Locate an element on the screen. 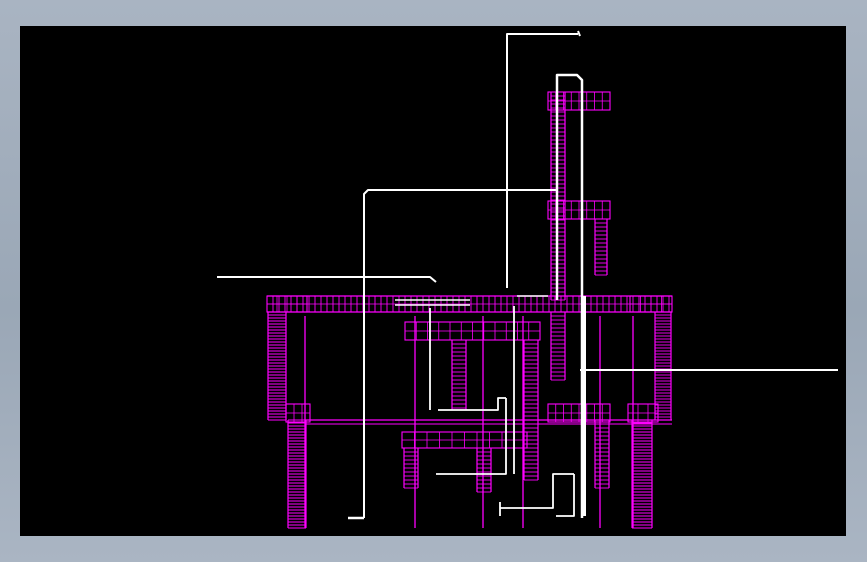  pipe-riser-cap is located at coordinates (579, 33).